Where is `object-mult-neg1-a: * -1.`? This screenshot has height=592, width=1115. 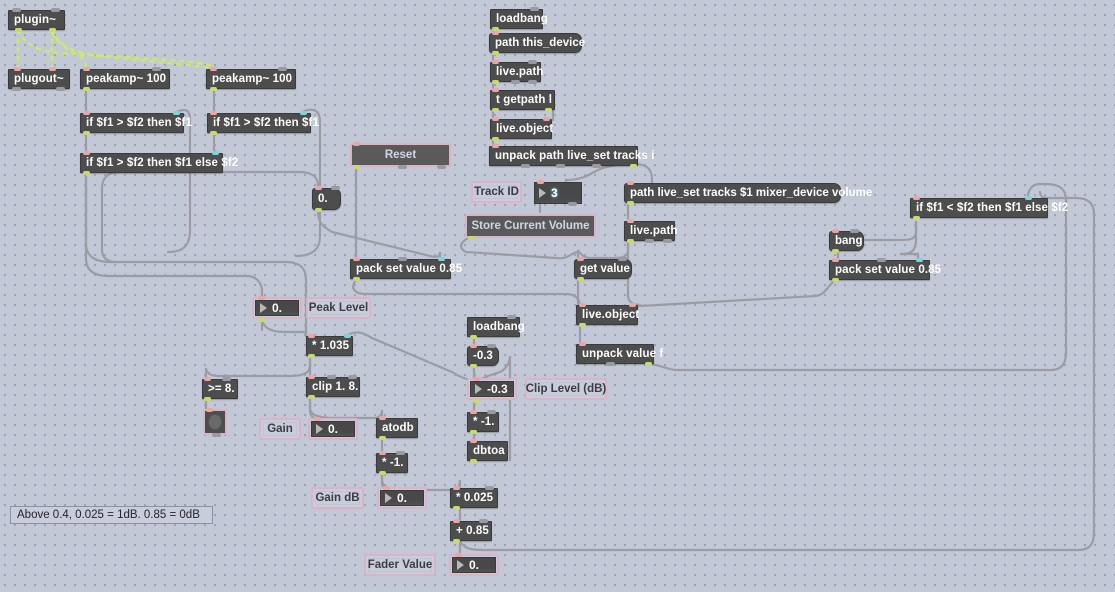
object-mult-neg1-a: * -1. is located at coordinates (392, 463).